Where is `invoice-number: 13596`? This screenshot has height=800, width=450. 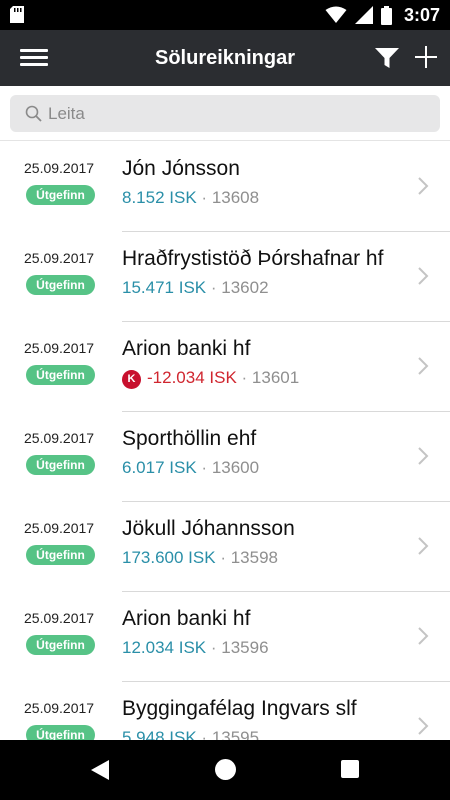
invoice-number: 13596 is located at coordinates (245, 647).